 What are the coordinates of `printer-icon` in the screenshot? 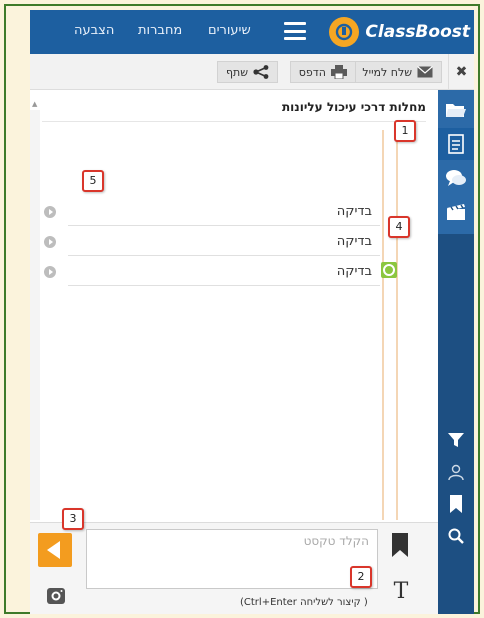 It's located at (339, 72).